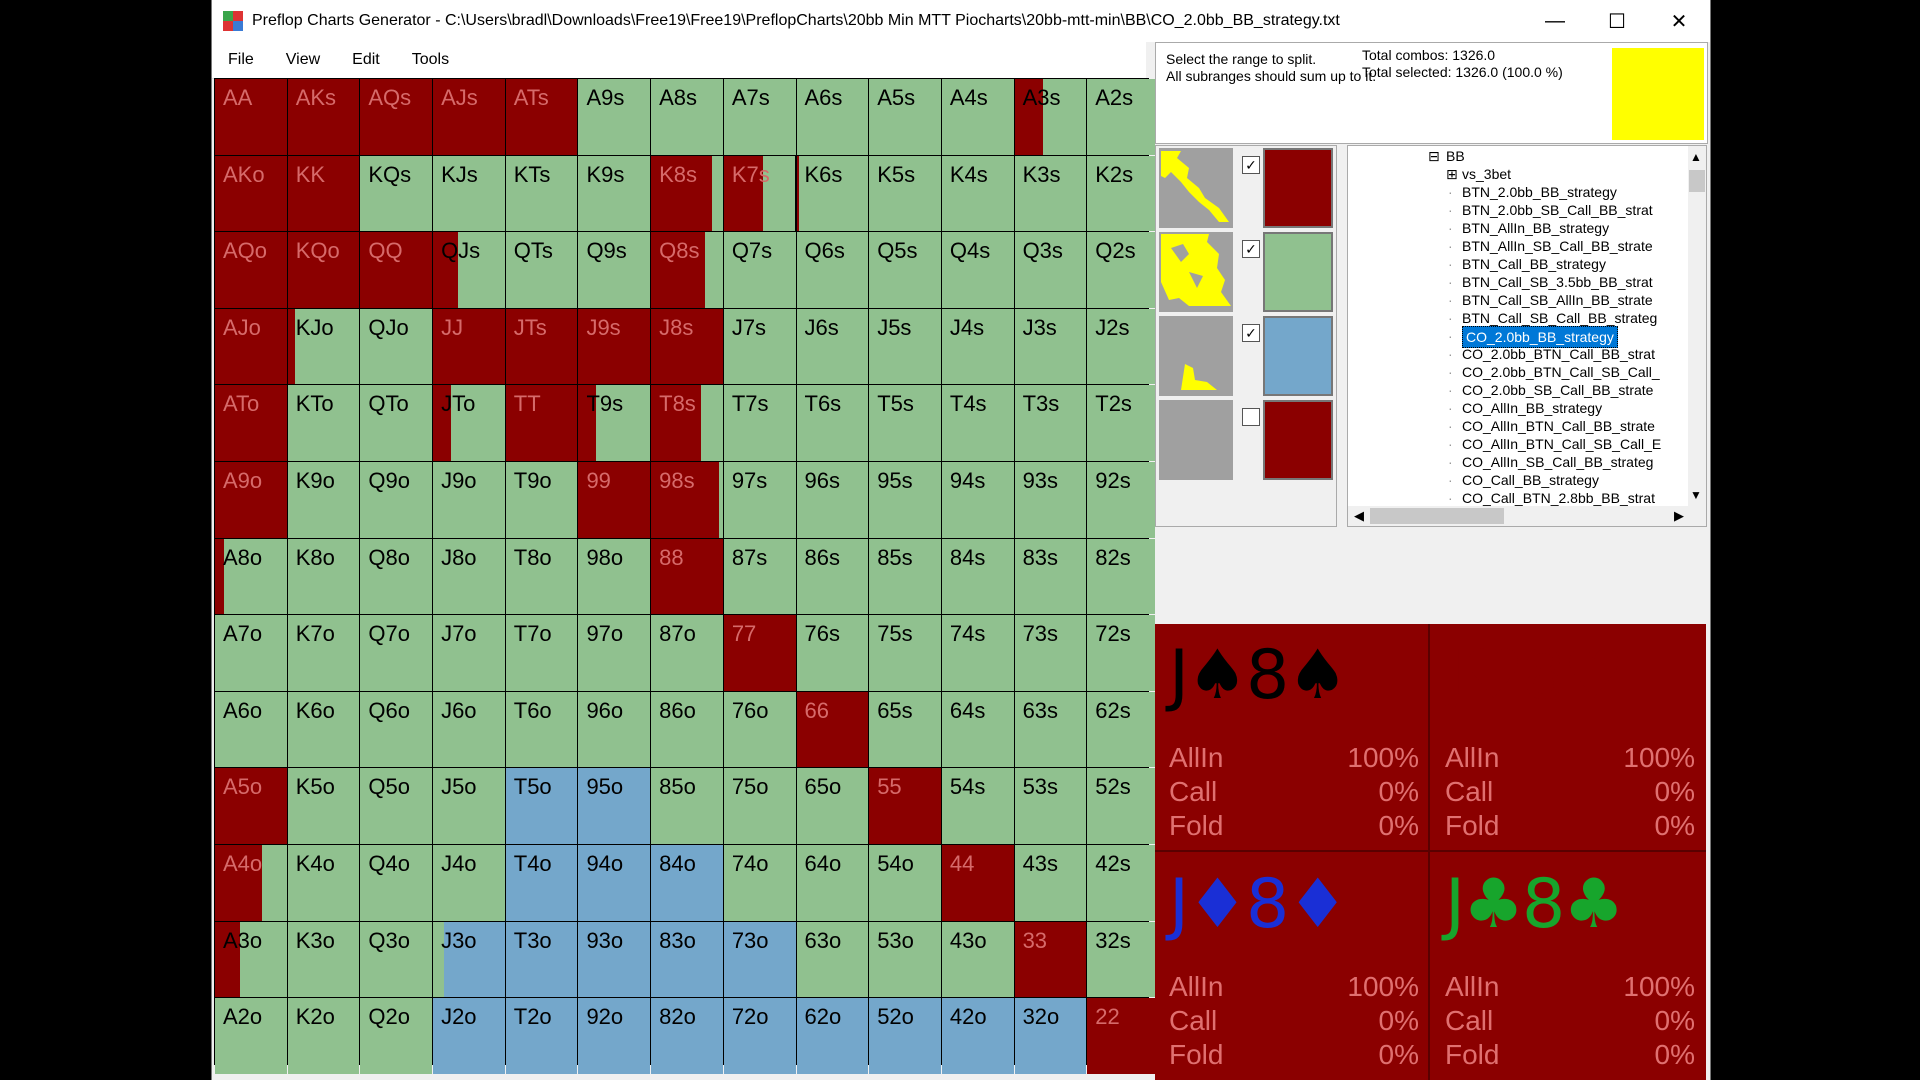 Image resolution: width=1920 pixels, height=1080 pixels. What do you see at coordinates (469, 346) in the screenshot?
I see `hand-cell: JJ` at bounding box center [469, 346].